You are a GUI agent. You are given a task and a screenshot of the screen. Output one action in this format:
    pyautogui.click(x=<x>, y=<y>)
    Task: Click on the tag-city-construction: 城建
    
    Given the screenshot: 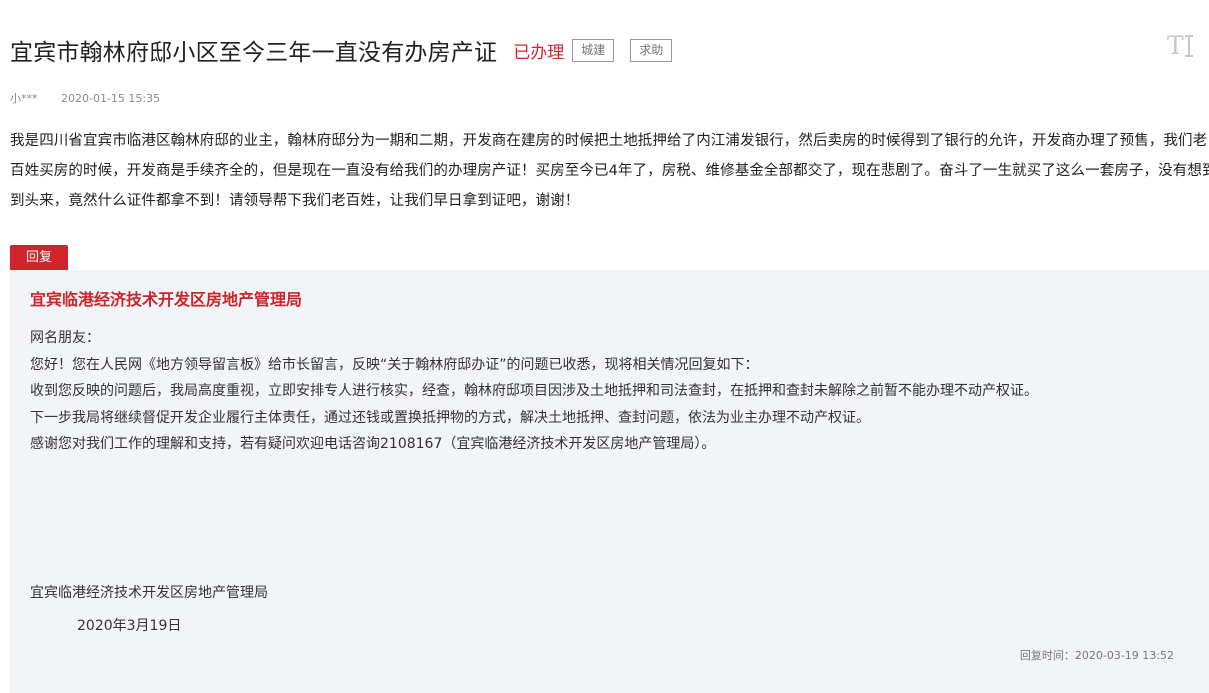 What is the action you would take?
    pyautogui.click(x=593, y=50)
    